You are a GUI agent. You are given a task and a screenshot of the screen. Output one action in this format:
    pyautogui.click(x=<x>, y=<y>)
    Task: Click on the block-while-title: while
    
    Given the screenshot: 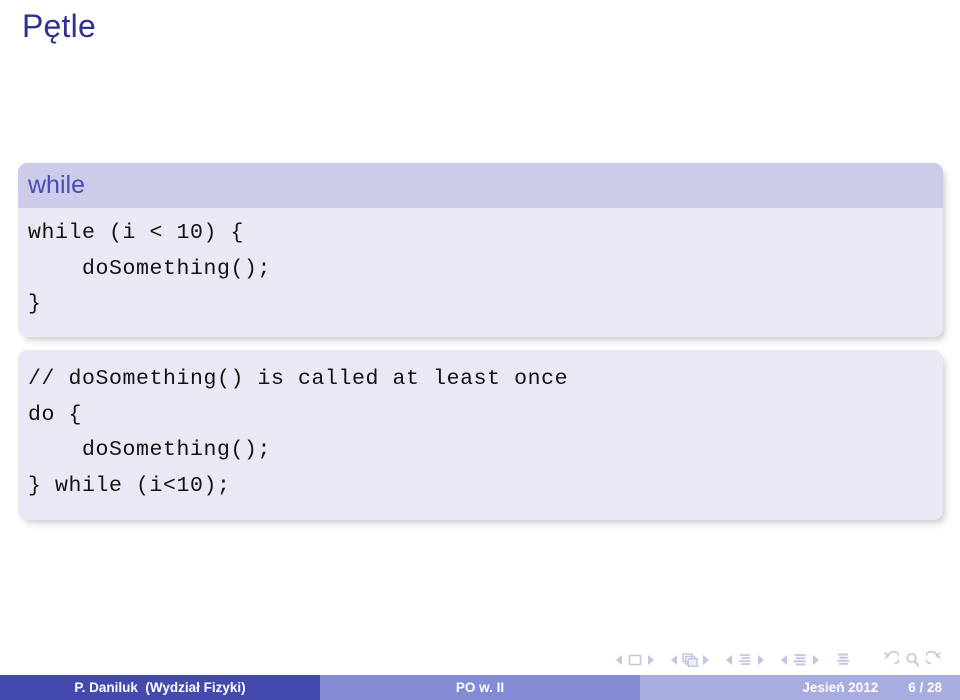 What is the action you would take?
    pyautogui.click(x=480, y=185)
    